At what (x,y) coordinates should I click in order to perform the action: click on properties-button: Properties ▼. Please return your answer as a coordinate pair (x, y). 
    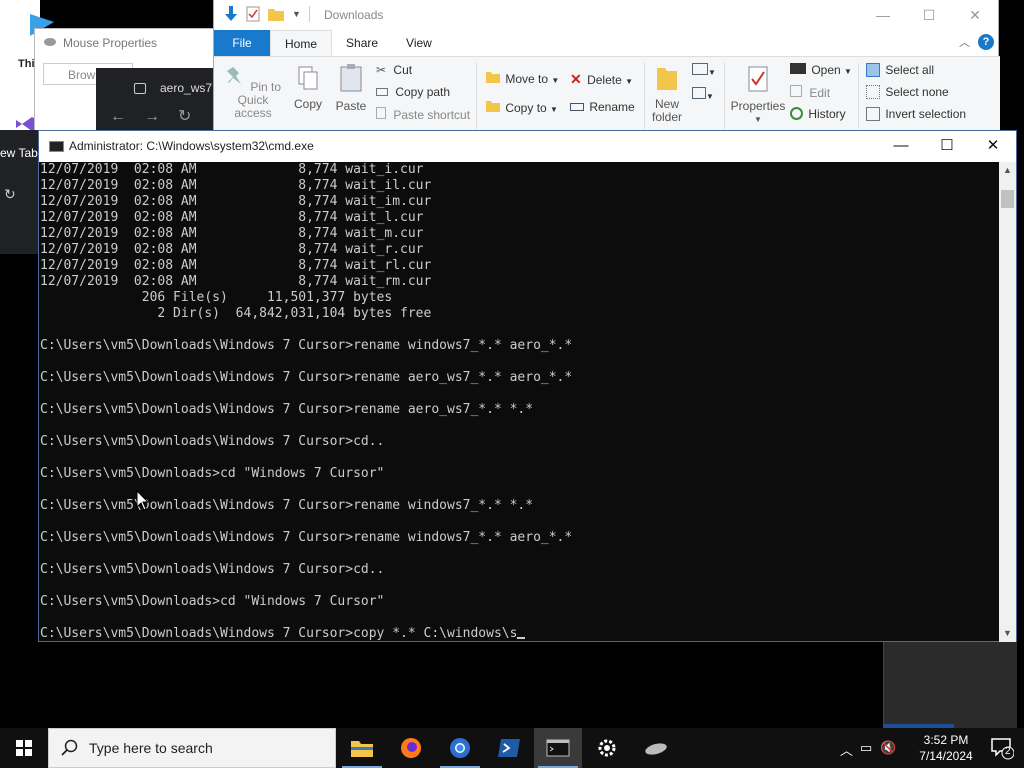
    Looking at the image, I should click on (758, 95).